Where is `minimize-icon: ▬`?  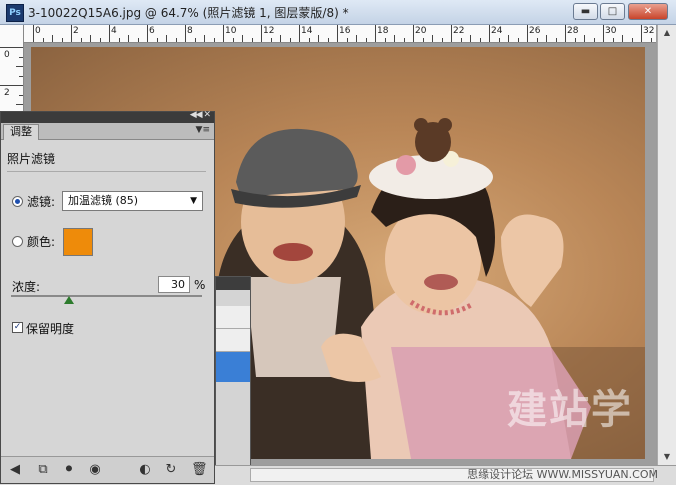 minimize-icon: ▬ is located at coordinates (585, 11).